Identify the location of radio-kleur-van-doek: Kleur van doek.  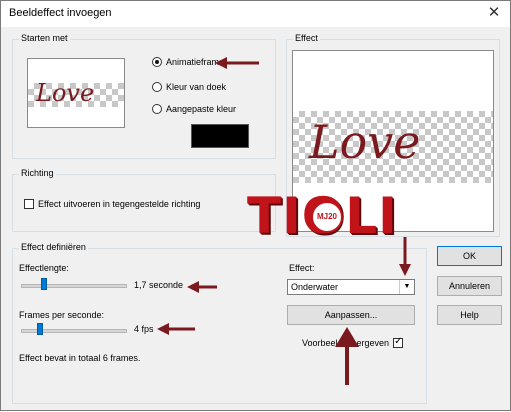
(189, 87).